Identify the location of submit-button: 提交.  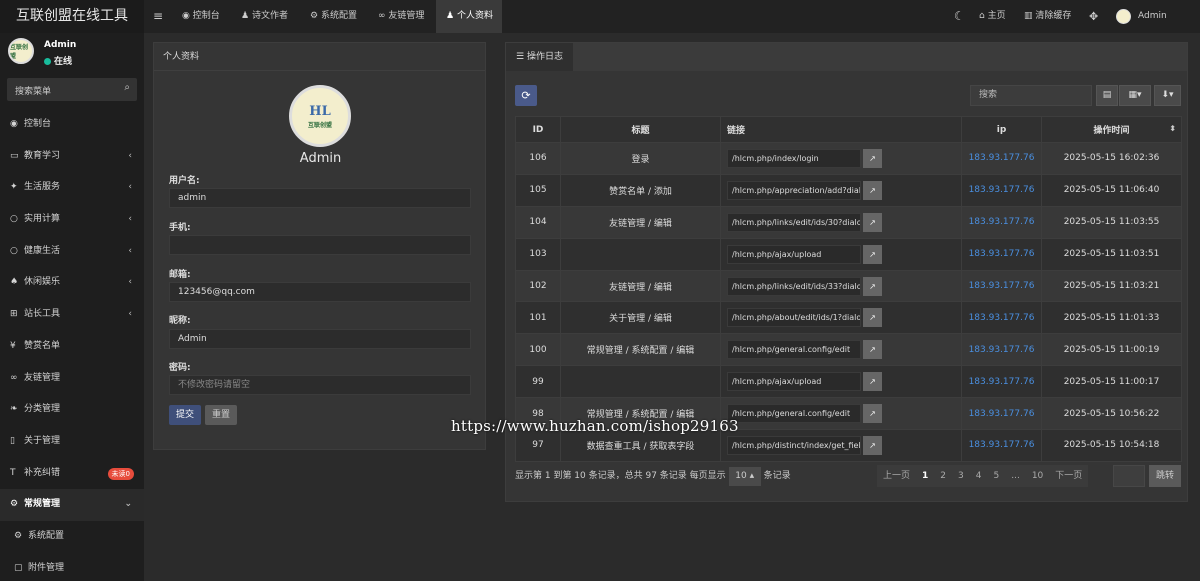
(185, 415).